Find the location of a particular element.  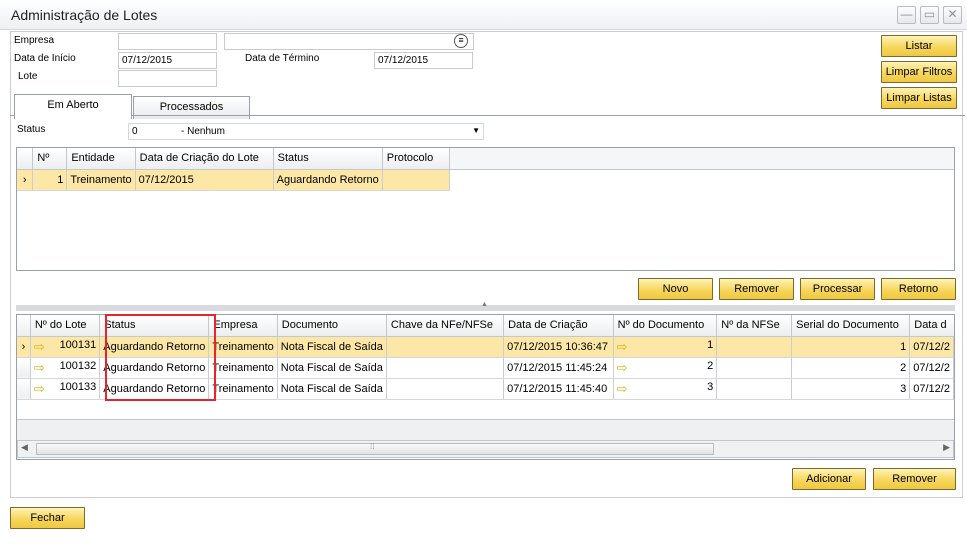

empresa-name-input is located at coordinates (349, 41).